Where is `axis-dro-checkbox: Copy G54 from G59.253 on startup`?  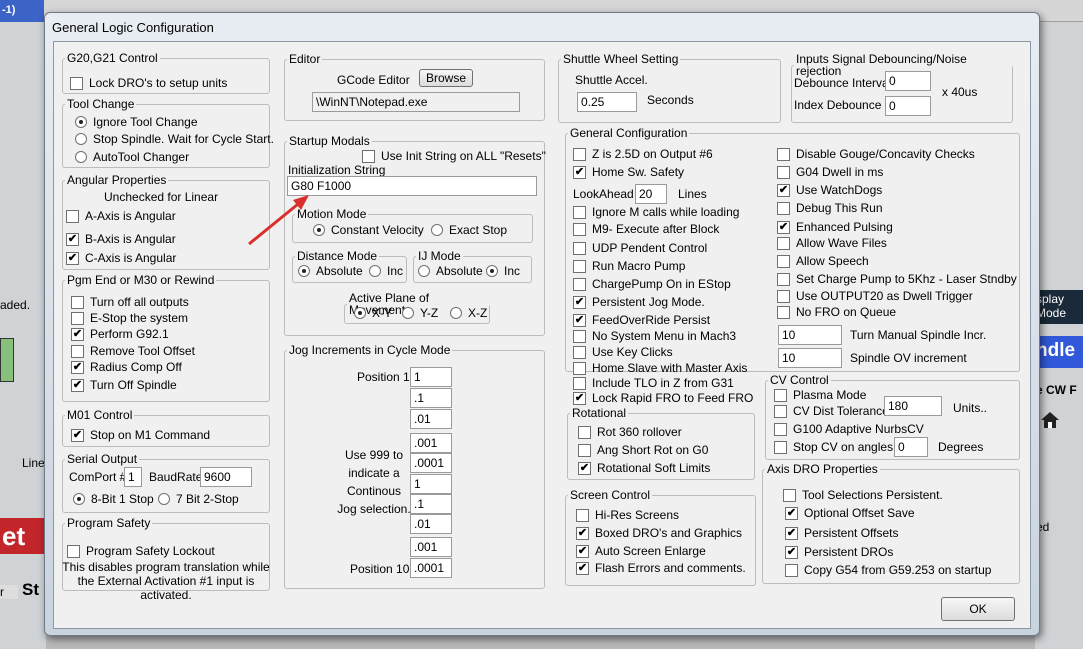 axis-dro-checkbox: Copy G54 from G59.253 on startup is located at coordinates (888, 570).